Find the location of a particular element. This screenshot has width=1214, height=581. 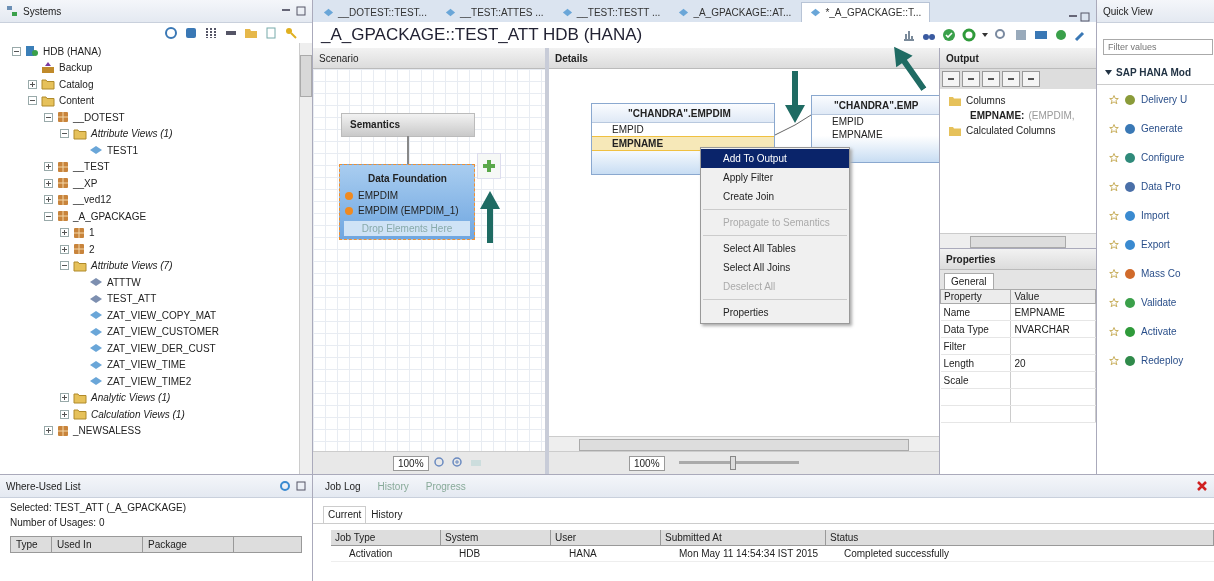

properties-tab: General is located at coordinates (969, 281).